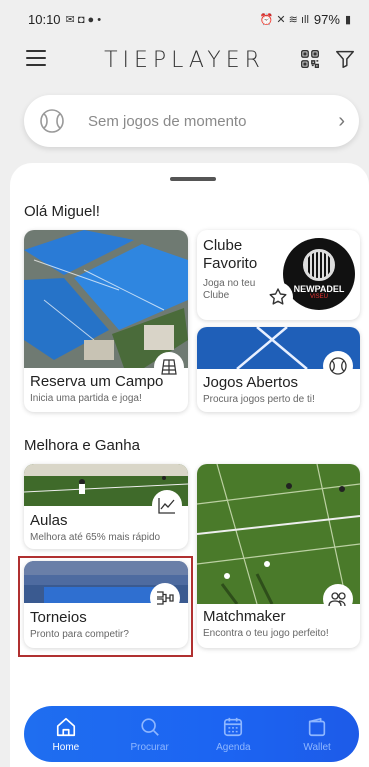 This screenshot has width=369, height=767. Describe the element at coordinates (216, 295) in the screenshot. I see `clube-subtitle-line2: Clube` at that location.